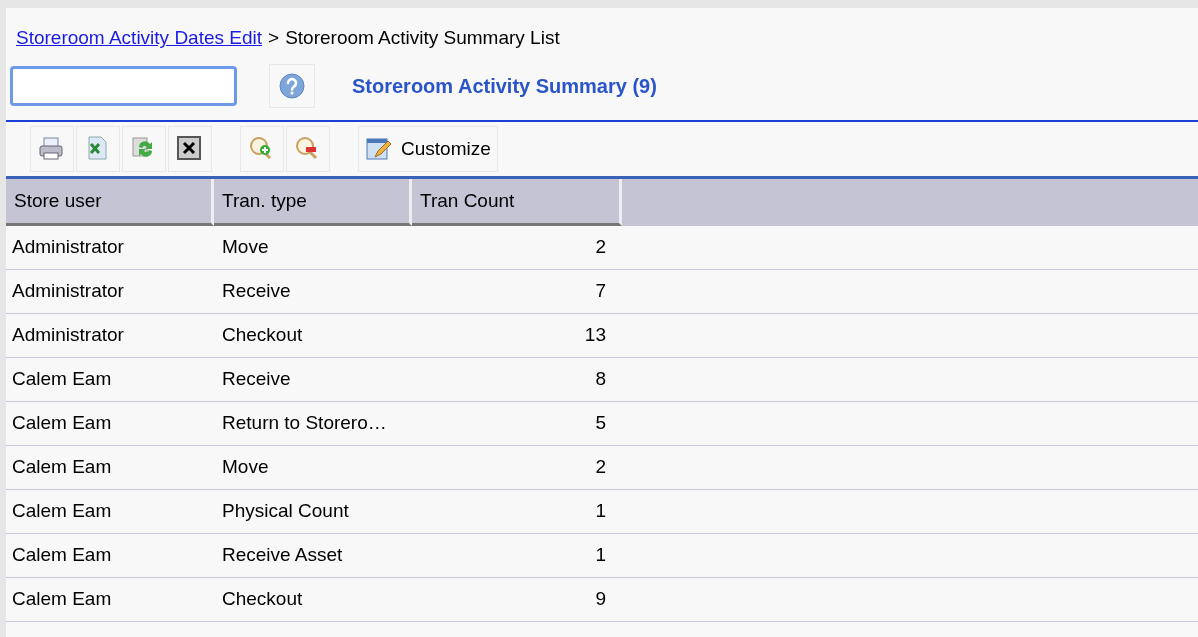 This screenshot has width=1198, height=637. Describe the element at coordinates (308, 149) in the screenshot. I see `zoom-out-button` at that location.